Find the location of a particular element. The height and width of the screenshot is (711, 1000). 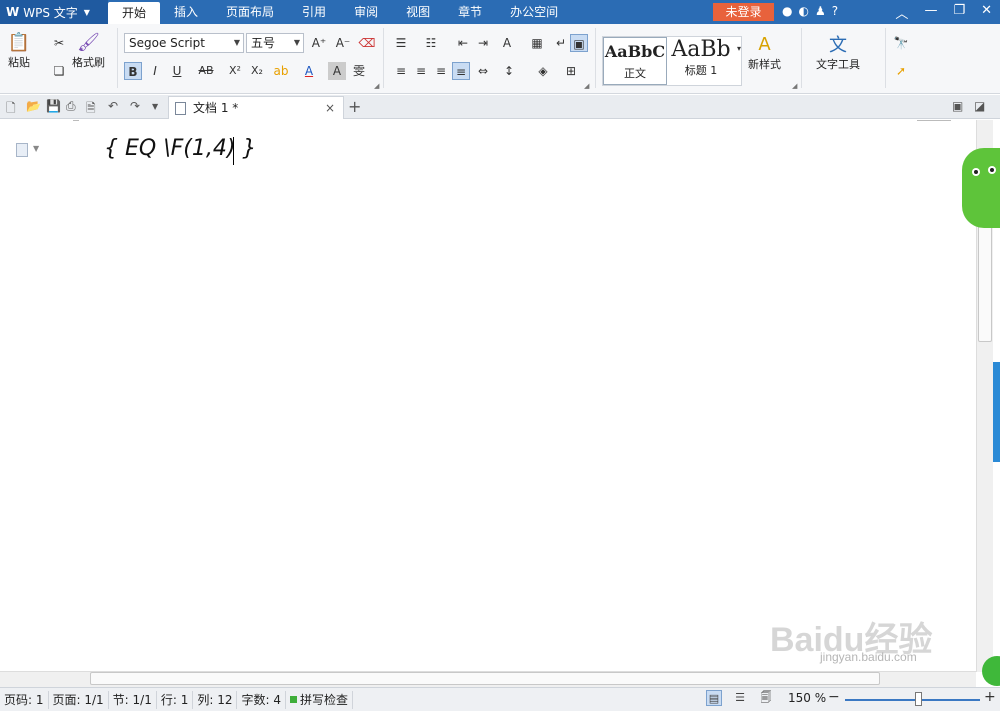

underline-button: U is located at coordinates (177, 71).